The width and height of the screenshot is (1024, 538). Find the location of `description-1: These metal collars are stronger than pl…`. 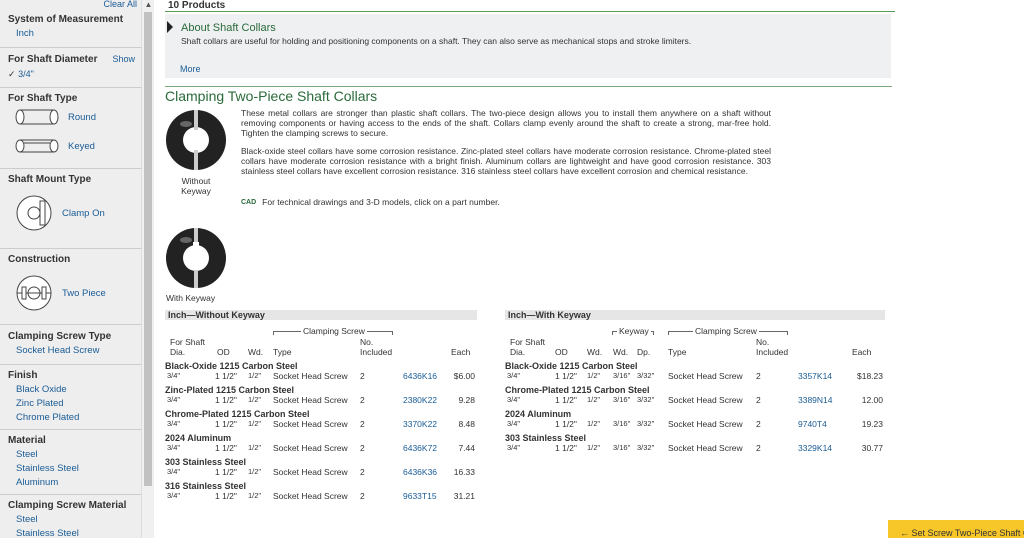

description-1: These metal collars are stronger than pl… is located at coordinates (506, 123).